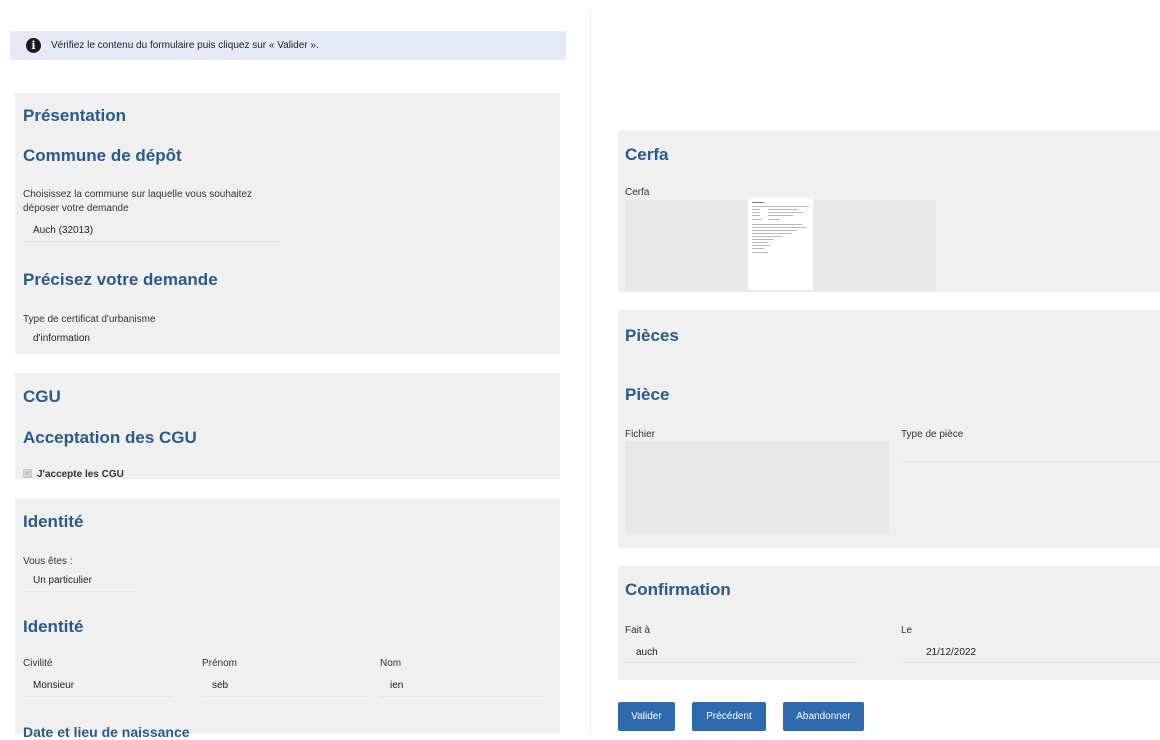 This screenshot has width=1160, height=740. Describe the element at coordinates (48, 561) in the screenshot. I see `vous-etes-label: Vous êtes :` at that location.